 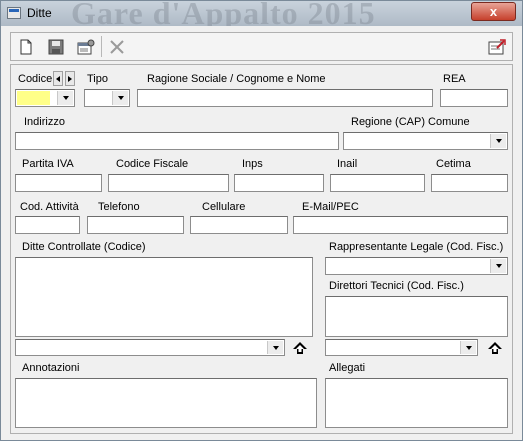 What do you see at coordinates (261, 46) in the screenshot?
I see `toolbar` at bounding box center [261, 46].